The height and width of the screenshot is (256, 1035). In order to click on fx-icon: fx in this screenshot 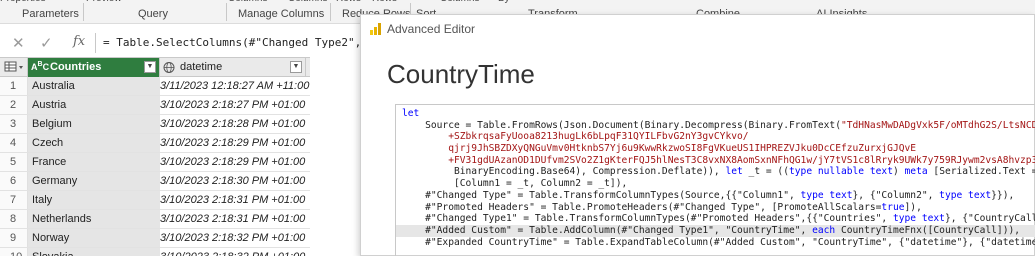, I will do `click(79, 41)`.